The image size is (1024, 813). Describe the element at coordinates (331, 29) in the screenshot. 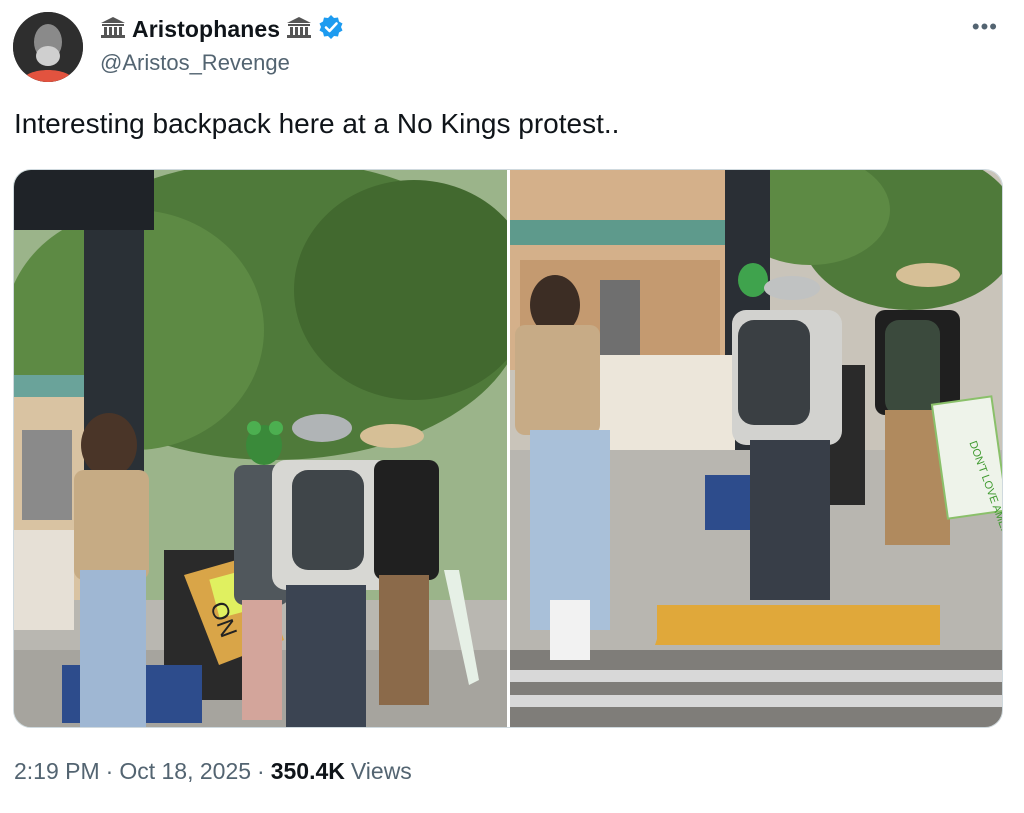

I see `verified-badge-icon` at that location.